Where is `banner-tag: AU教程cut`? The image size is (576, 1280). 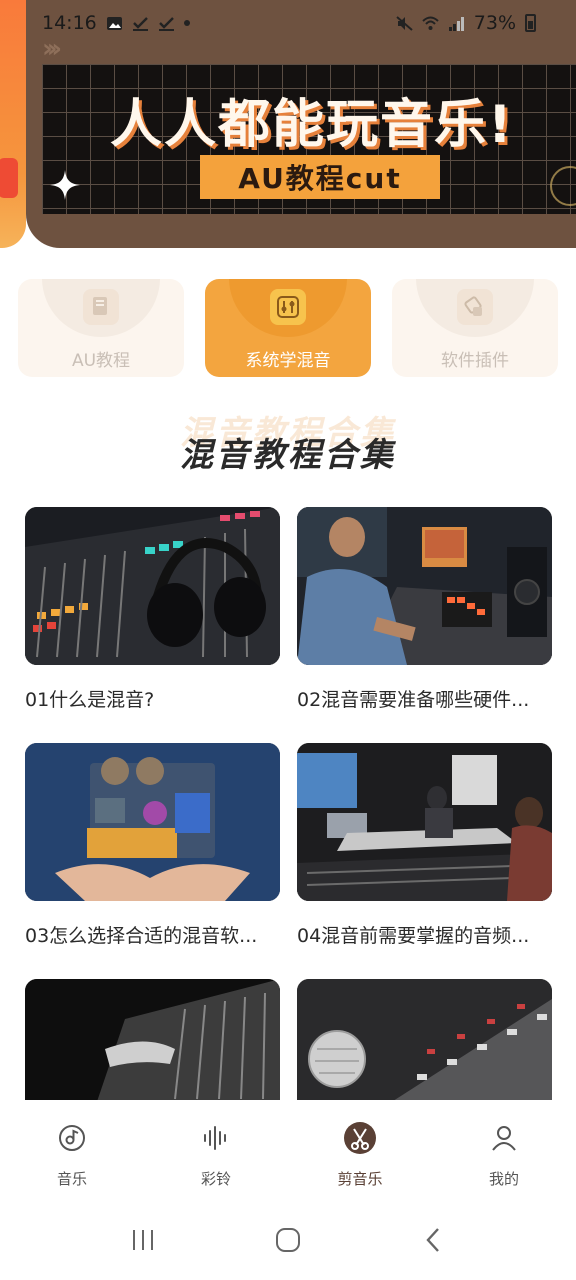 banner-tag: AU教程cut is located at coordinates (320, 177).